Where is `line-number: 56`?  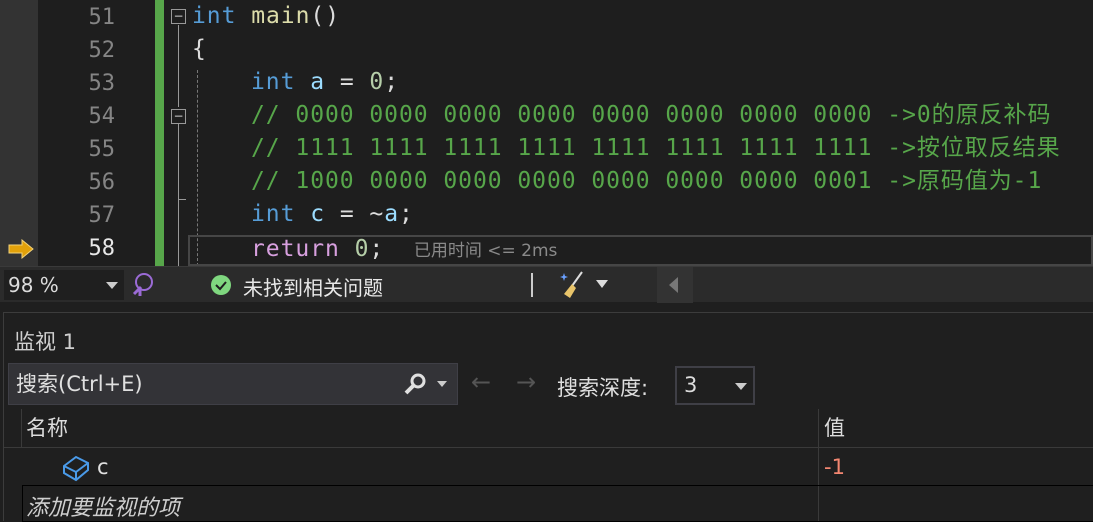
line-number: 56 is located at coordinates (102, 182).